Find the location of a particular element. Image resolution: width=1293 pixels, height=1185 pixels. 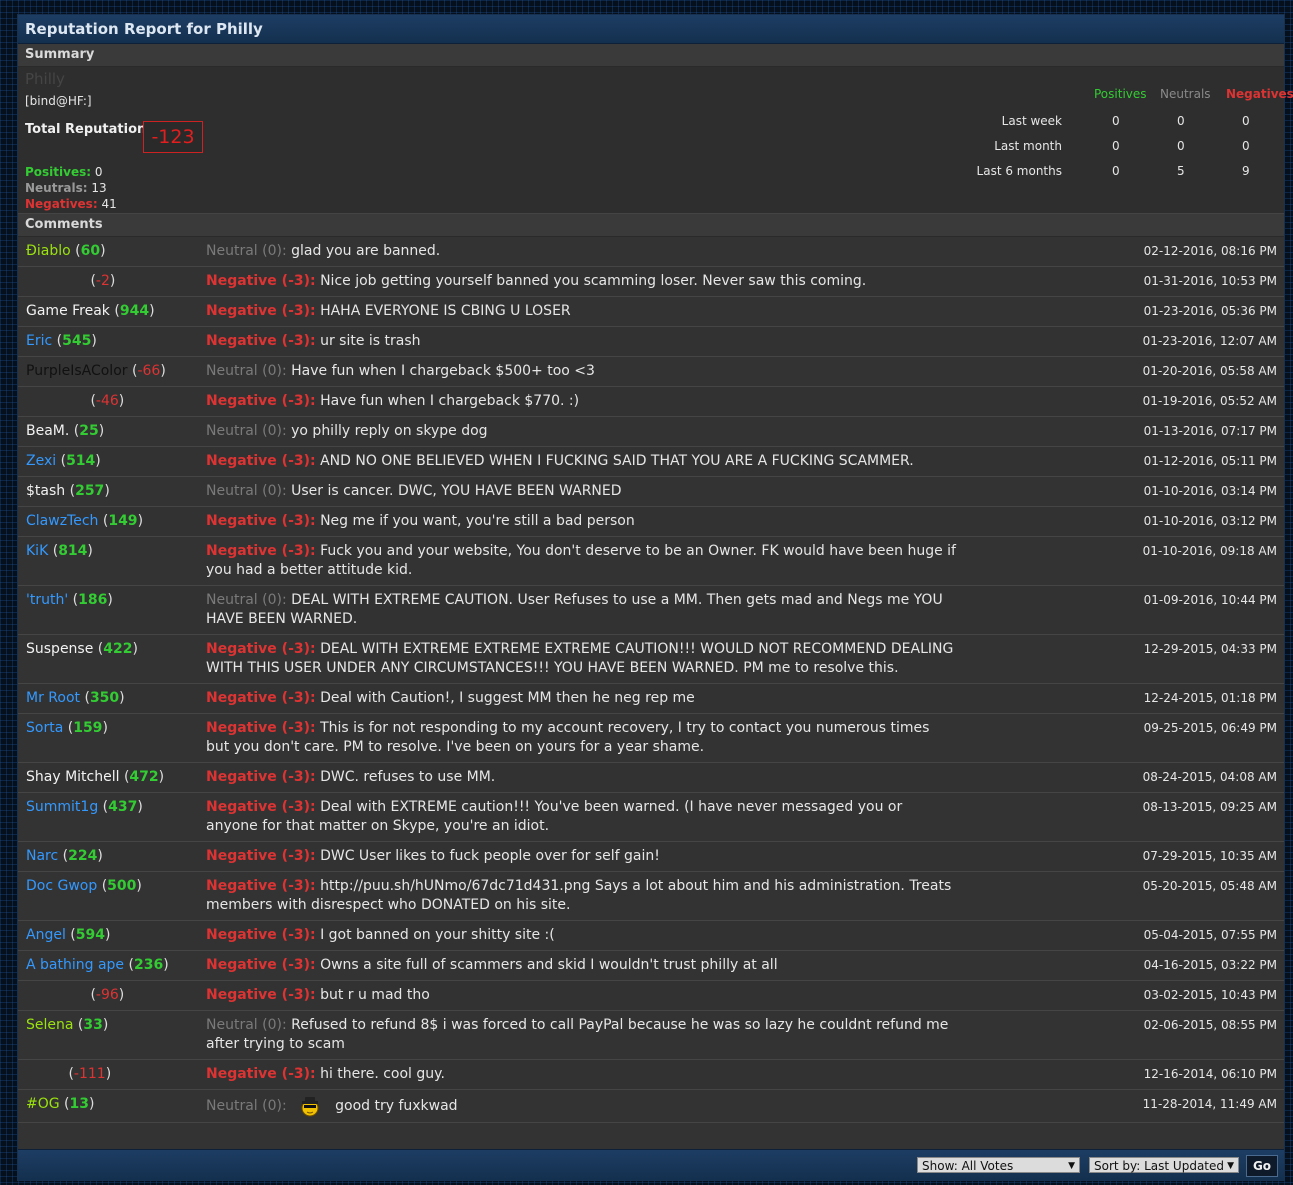

author-name-link: BeaM. is located at coordinates (47, 431).